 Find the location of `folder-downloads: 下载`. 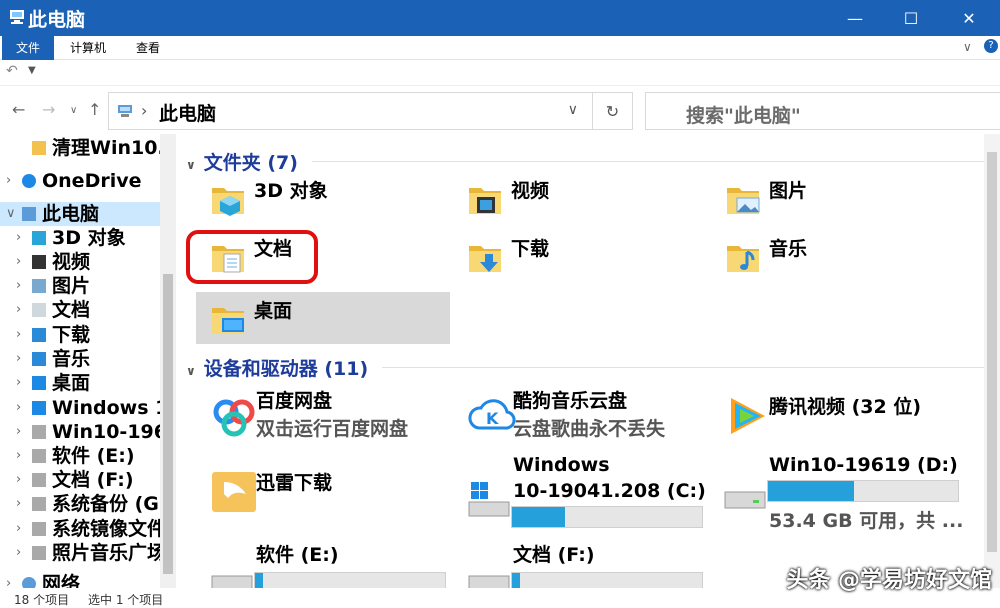

folder-downloads: 下载 is located at coordinates (579, 256).